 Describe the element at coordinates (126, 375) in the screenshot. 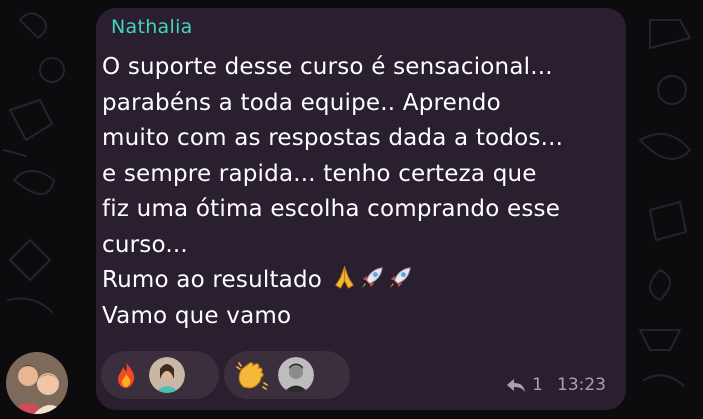

I see `fire-icon` at that location.